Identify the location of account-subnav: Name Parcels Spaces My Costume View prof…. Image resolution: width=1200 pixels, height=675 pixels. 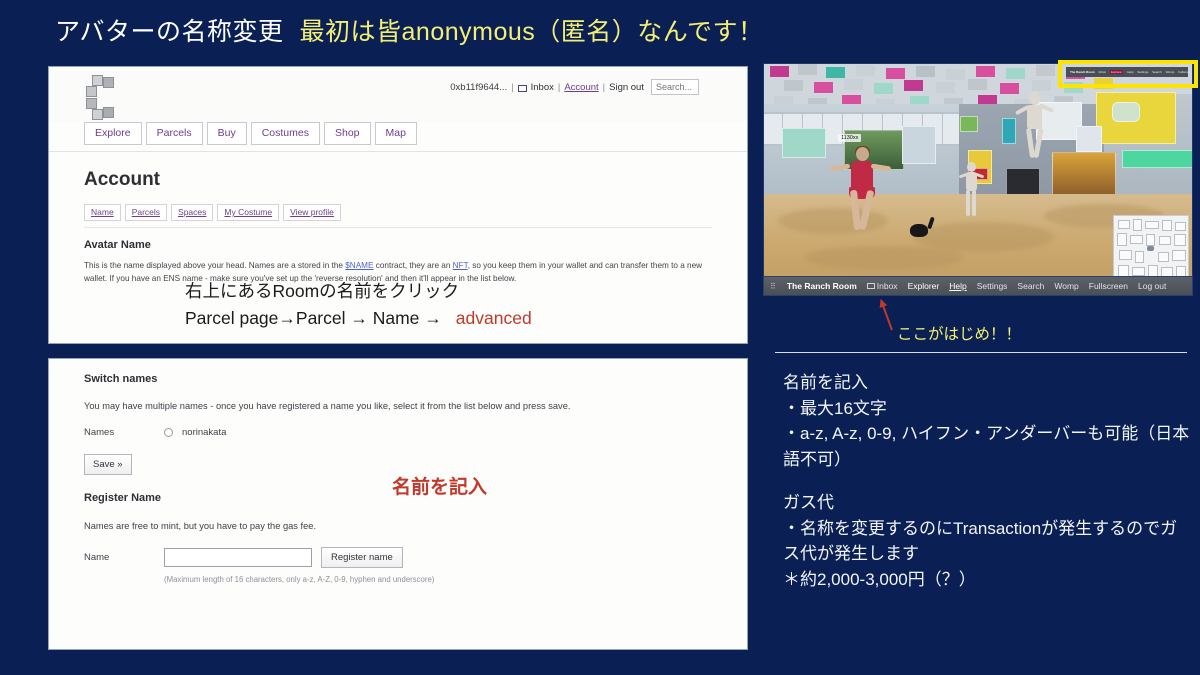
(415, 212).